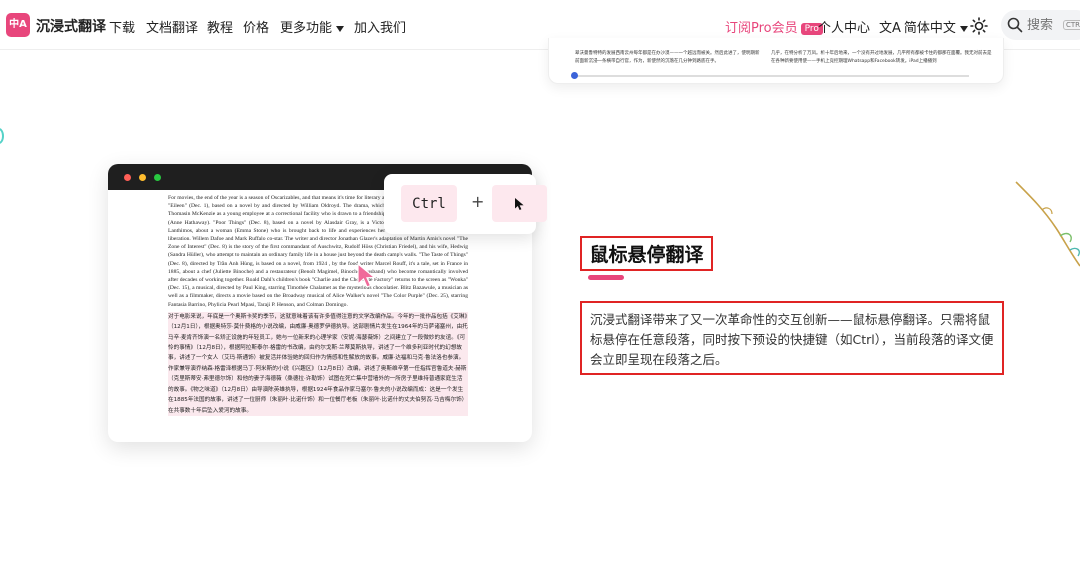 This screenshot has width=1080, height=563. I want to click on cursor-pointer-icon, so click(367, 275).